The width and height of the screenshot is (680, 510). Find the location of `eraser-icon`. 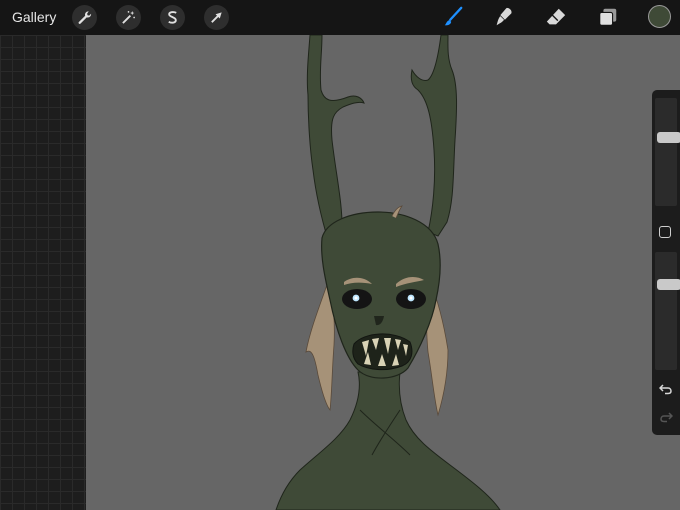

eraser-icon is located at coordinates (556, 16).